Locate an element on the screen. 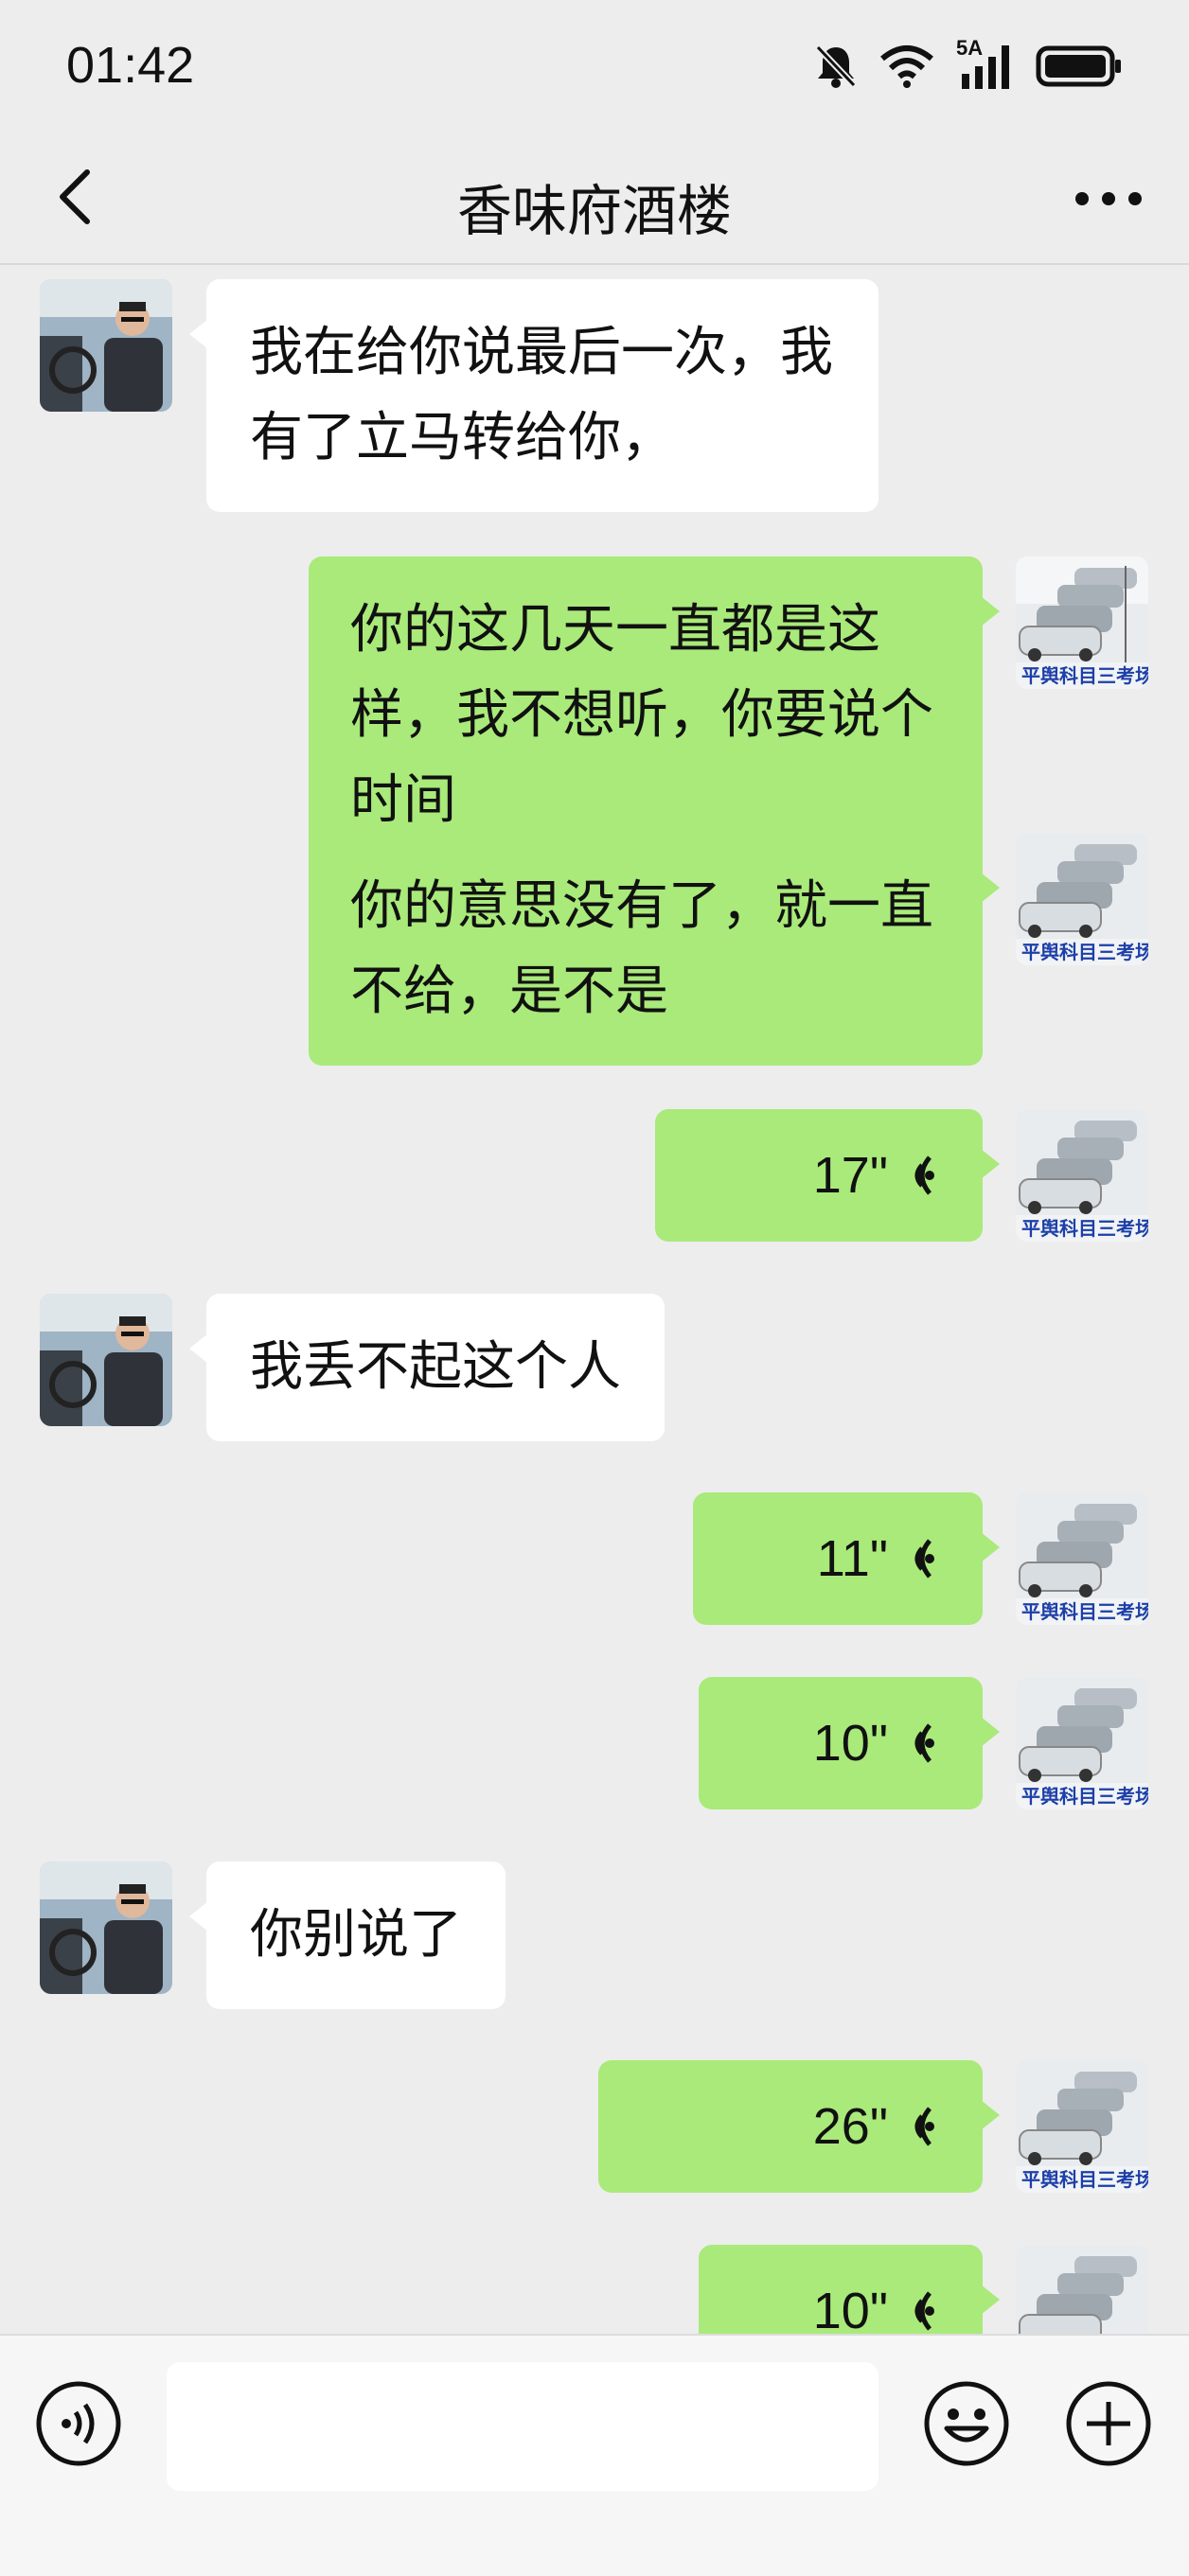 The height and width of the screenshot is (2576, 1189). status-icons: 5A is located at coordinates (968, 65).